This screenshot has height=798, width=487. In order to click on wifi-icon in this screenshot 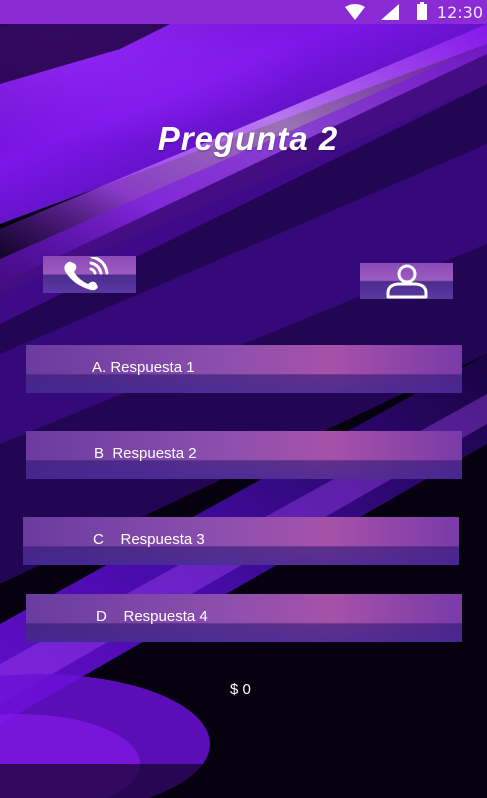, I will do `click(355, 12)`.